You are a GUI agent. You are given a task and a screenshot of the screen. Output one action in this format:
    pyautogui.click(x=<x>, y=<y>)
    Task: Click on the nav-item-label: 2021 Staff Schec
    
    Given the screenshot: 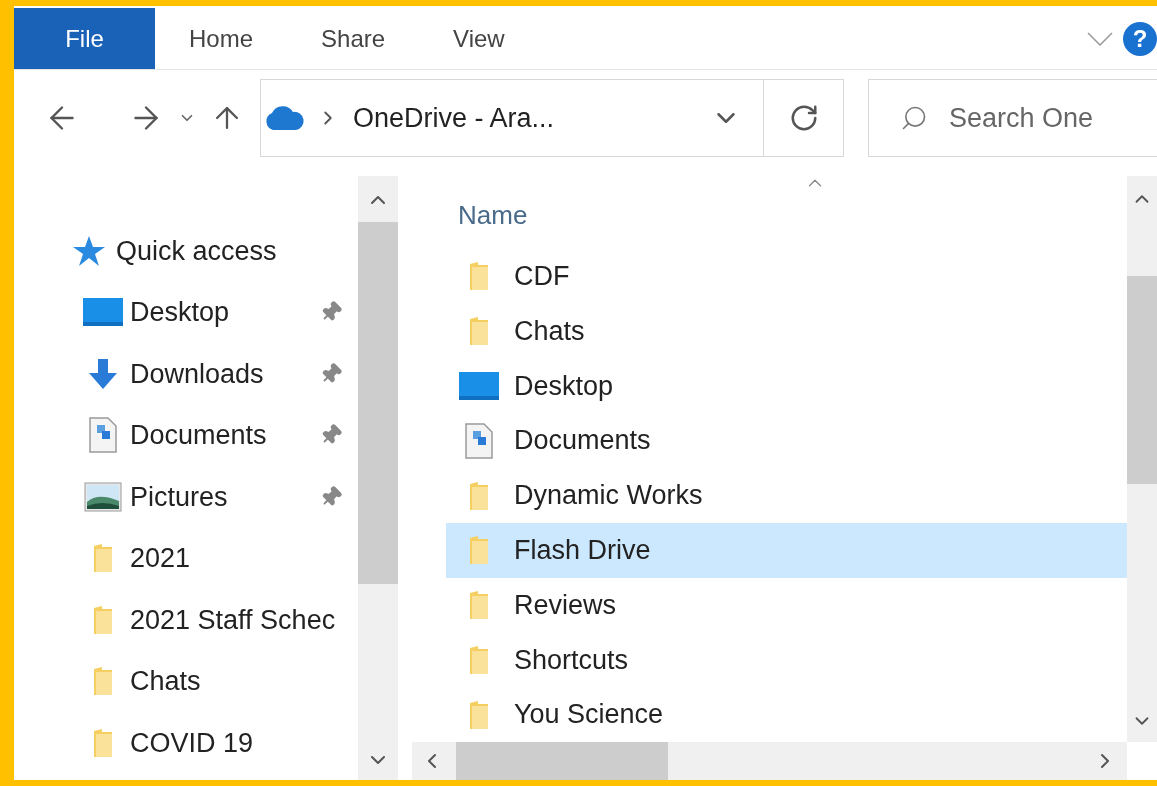 What is the action you would take?
    pyautogui.click(x=233, y=620)
    